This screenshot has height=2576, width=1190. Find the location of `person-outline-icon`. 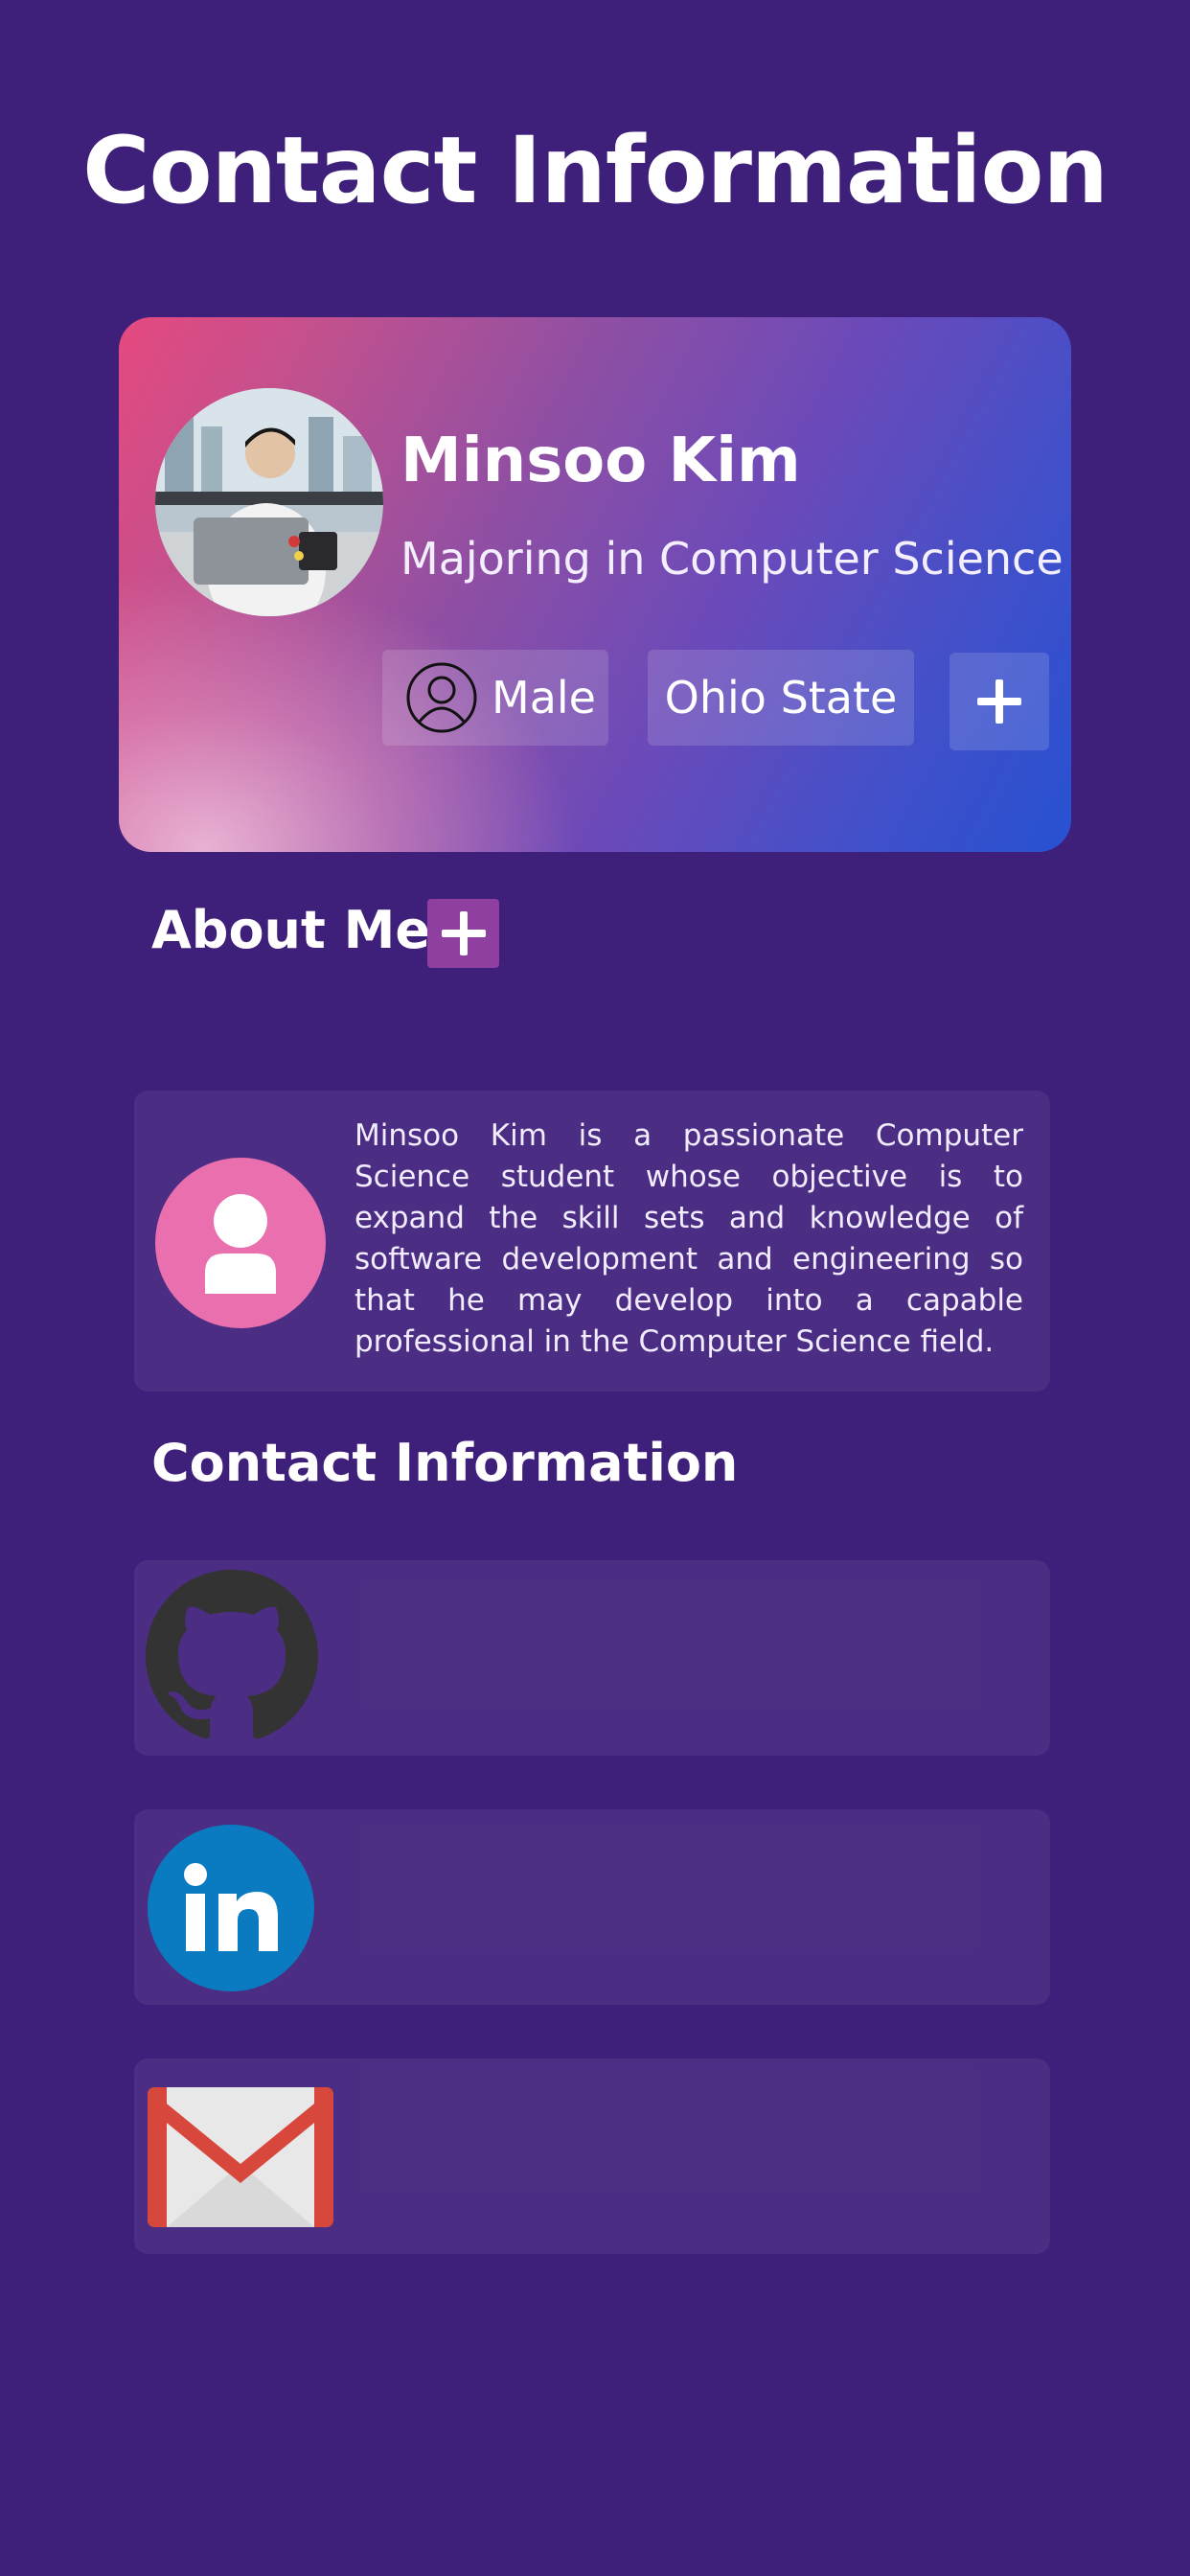

person-outline-icon is located at coordinates (442, 697).